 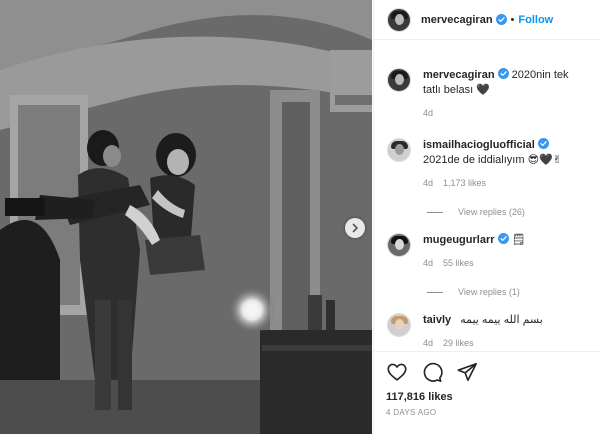 I want to click on comment-meta: 4d 1,173 likes, so click(x=505, y=183).